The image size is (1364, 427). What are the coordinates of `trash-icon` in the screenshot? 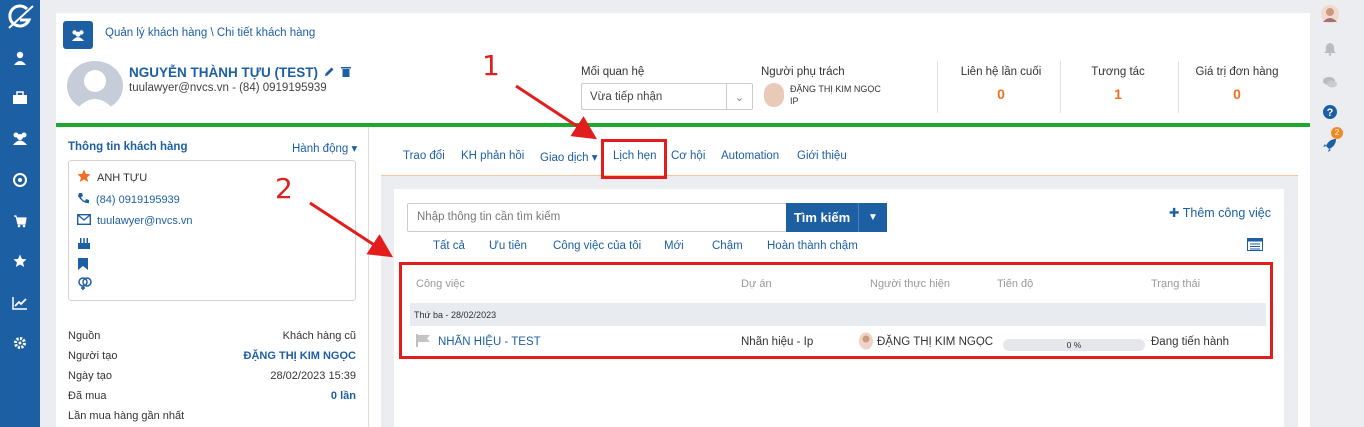 It's located at (345, 72).